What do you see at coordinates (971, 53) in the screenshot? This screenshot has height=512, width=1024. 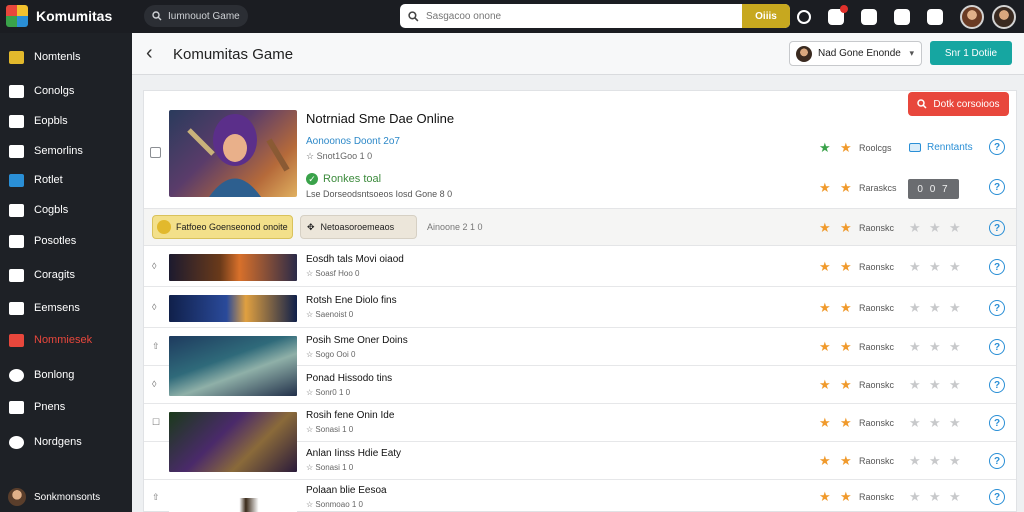 I see `primary-action-button: Snr 1 Dotiie` at bounding box center [971, 53].